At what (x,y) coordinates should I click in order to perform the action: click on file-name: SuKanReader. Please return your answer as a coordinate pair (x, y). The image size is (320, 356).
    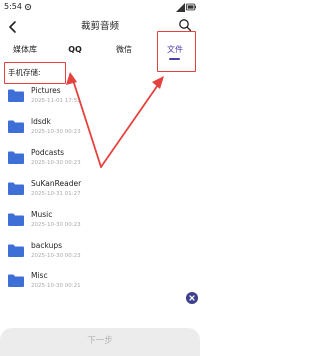
    Looking at the image, I should click on (56, 183).